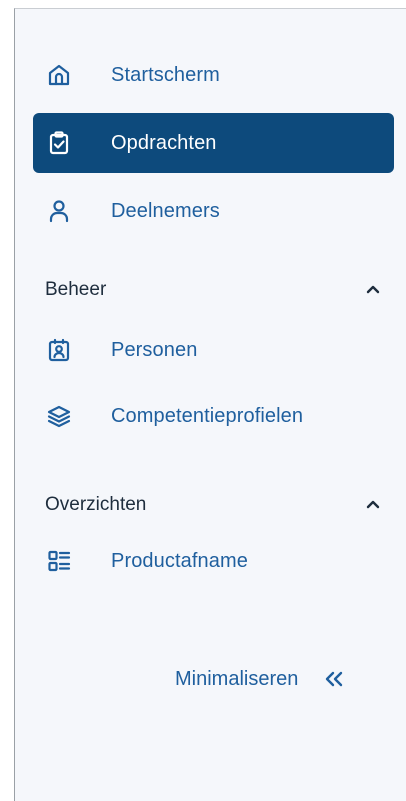  I want to click on id-badge-icon, so click(59, 350).